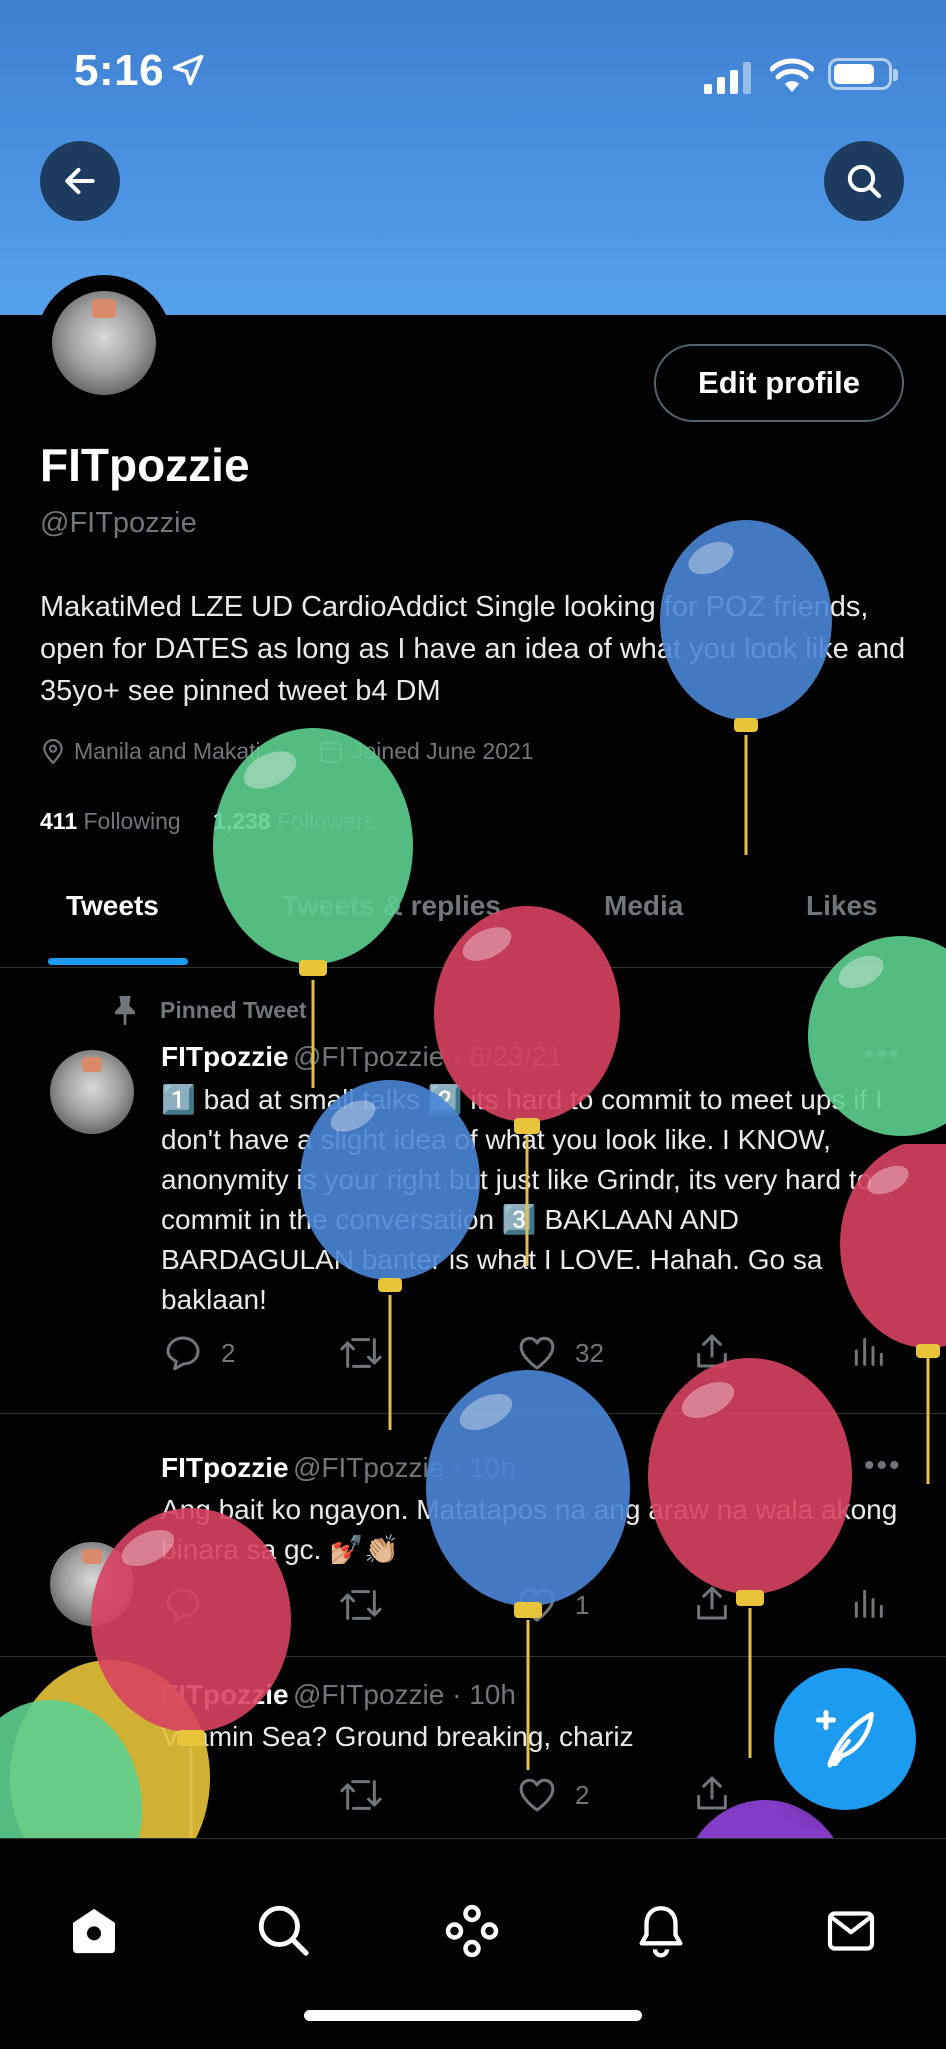 The width and height of the screenshot is (946, 2049). I want to click on tweet-header: FITpozzie @FITpozzie · 6/23/21, so click(362, 1057).